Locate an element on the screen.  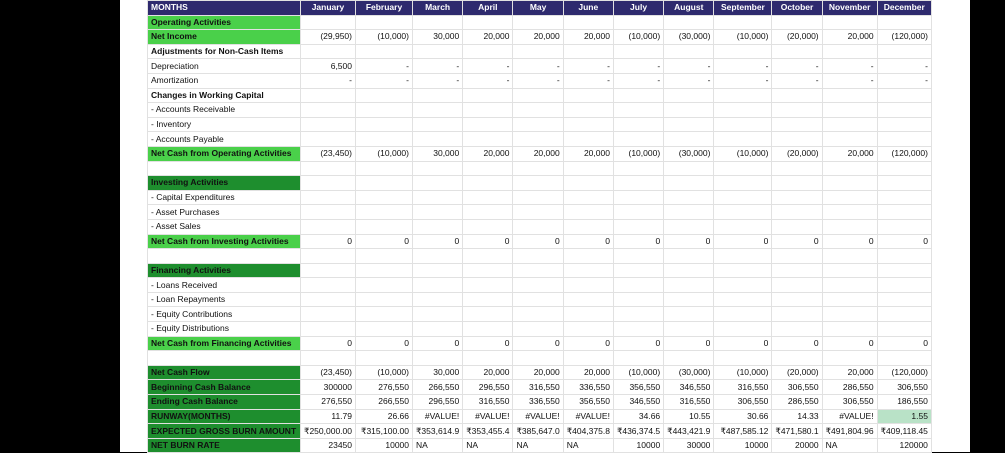
cell-amortization-february: - is located at coordinates (384, 80).